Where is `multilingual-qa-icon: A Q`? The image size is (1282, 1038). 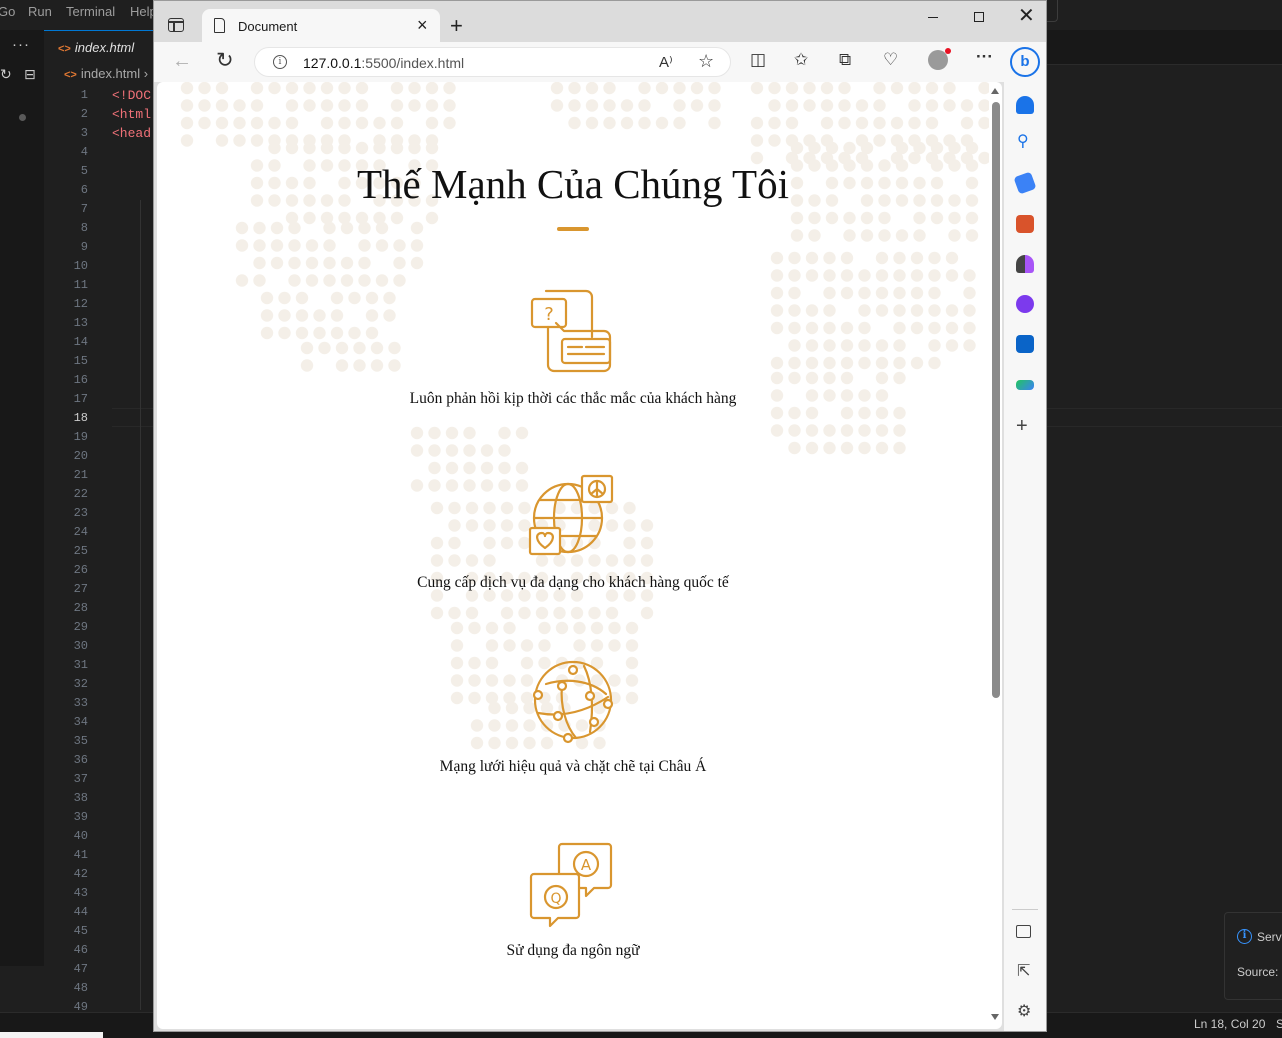
multilingual-qa-icon: A Q is located at coordinates (571, 885).